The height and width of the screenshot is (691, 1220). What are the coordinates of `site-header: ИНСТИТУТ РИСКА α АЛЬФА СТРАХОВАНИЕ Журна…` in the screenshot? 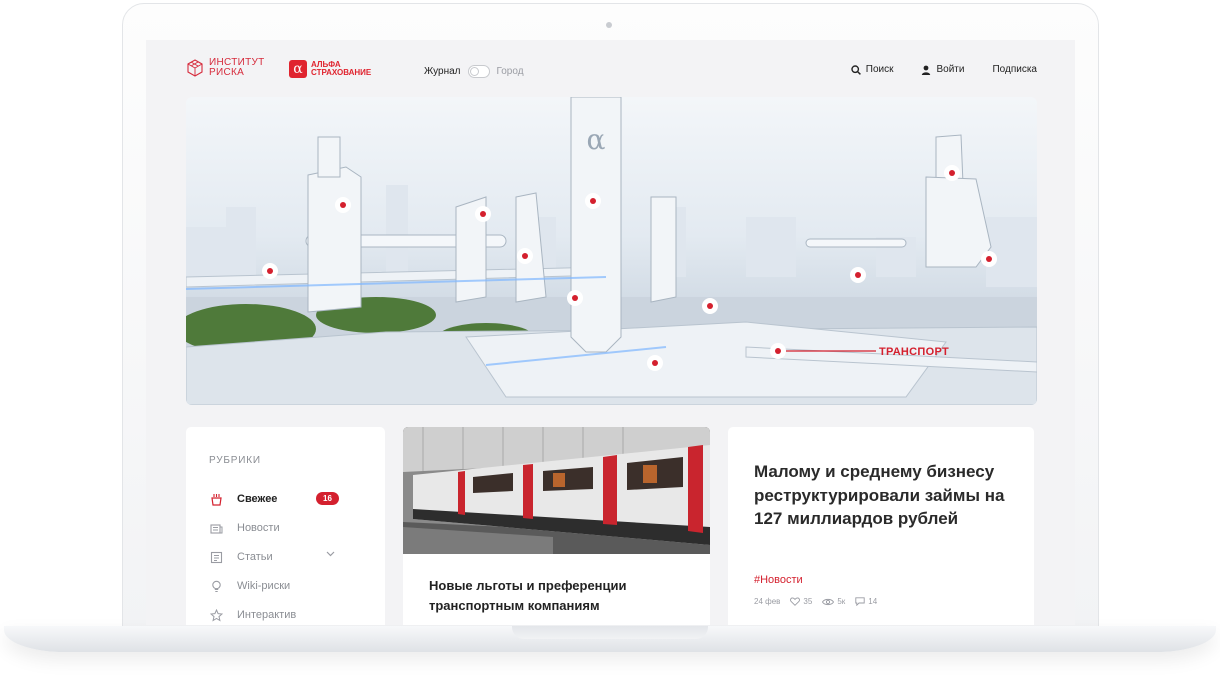 It's located at (610, 68).